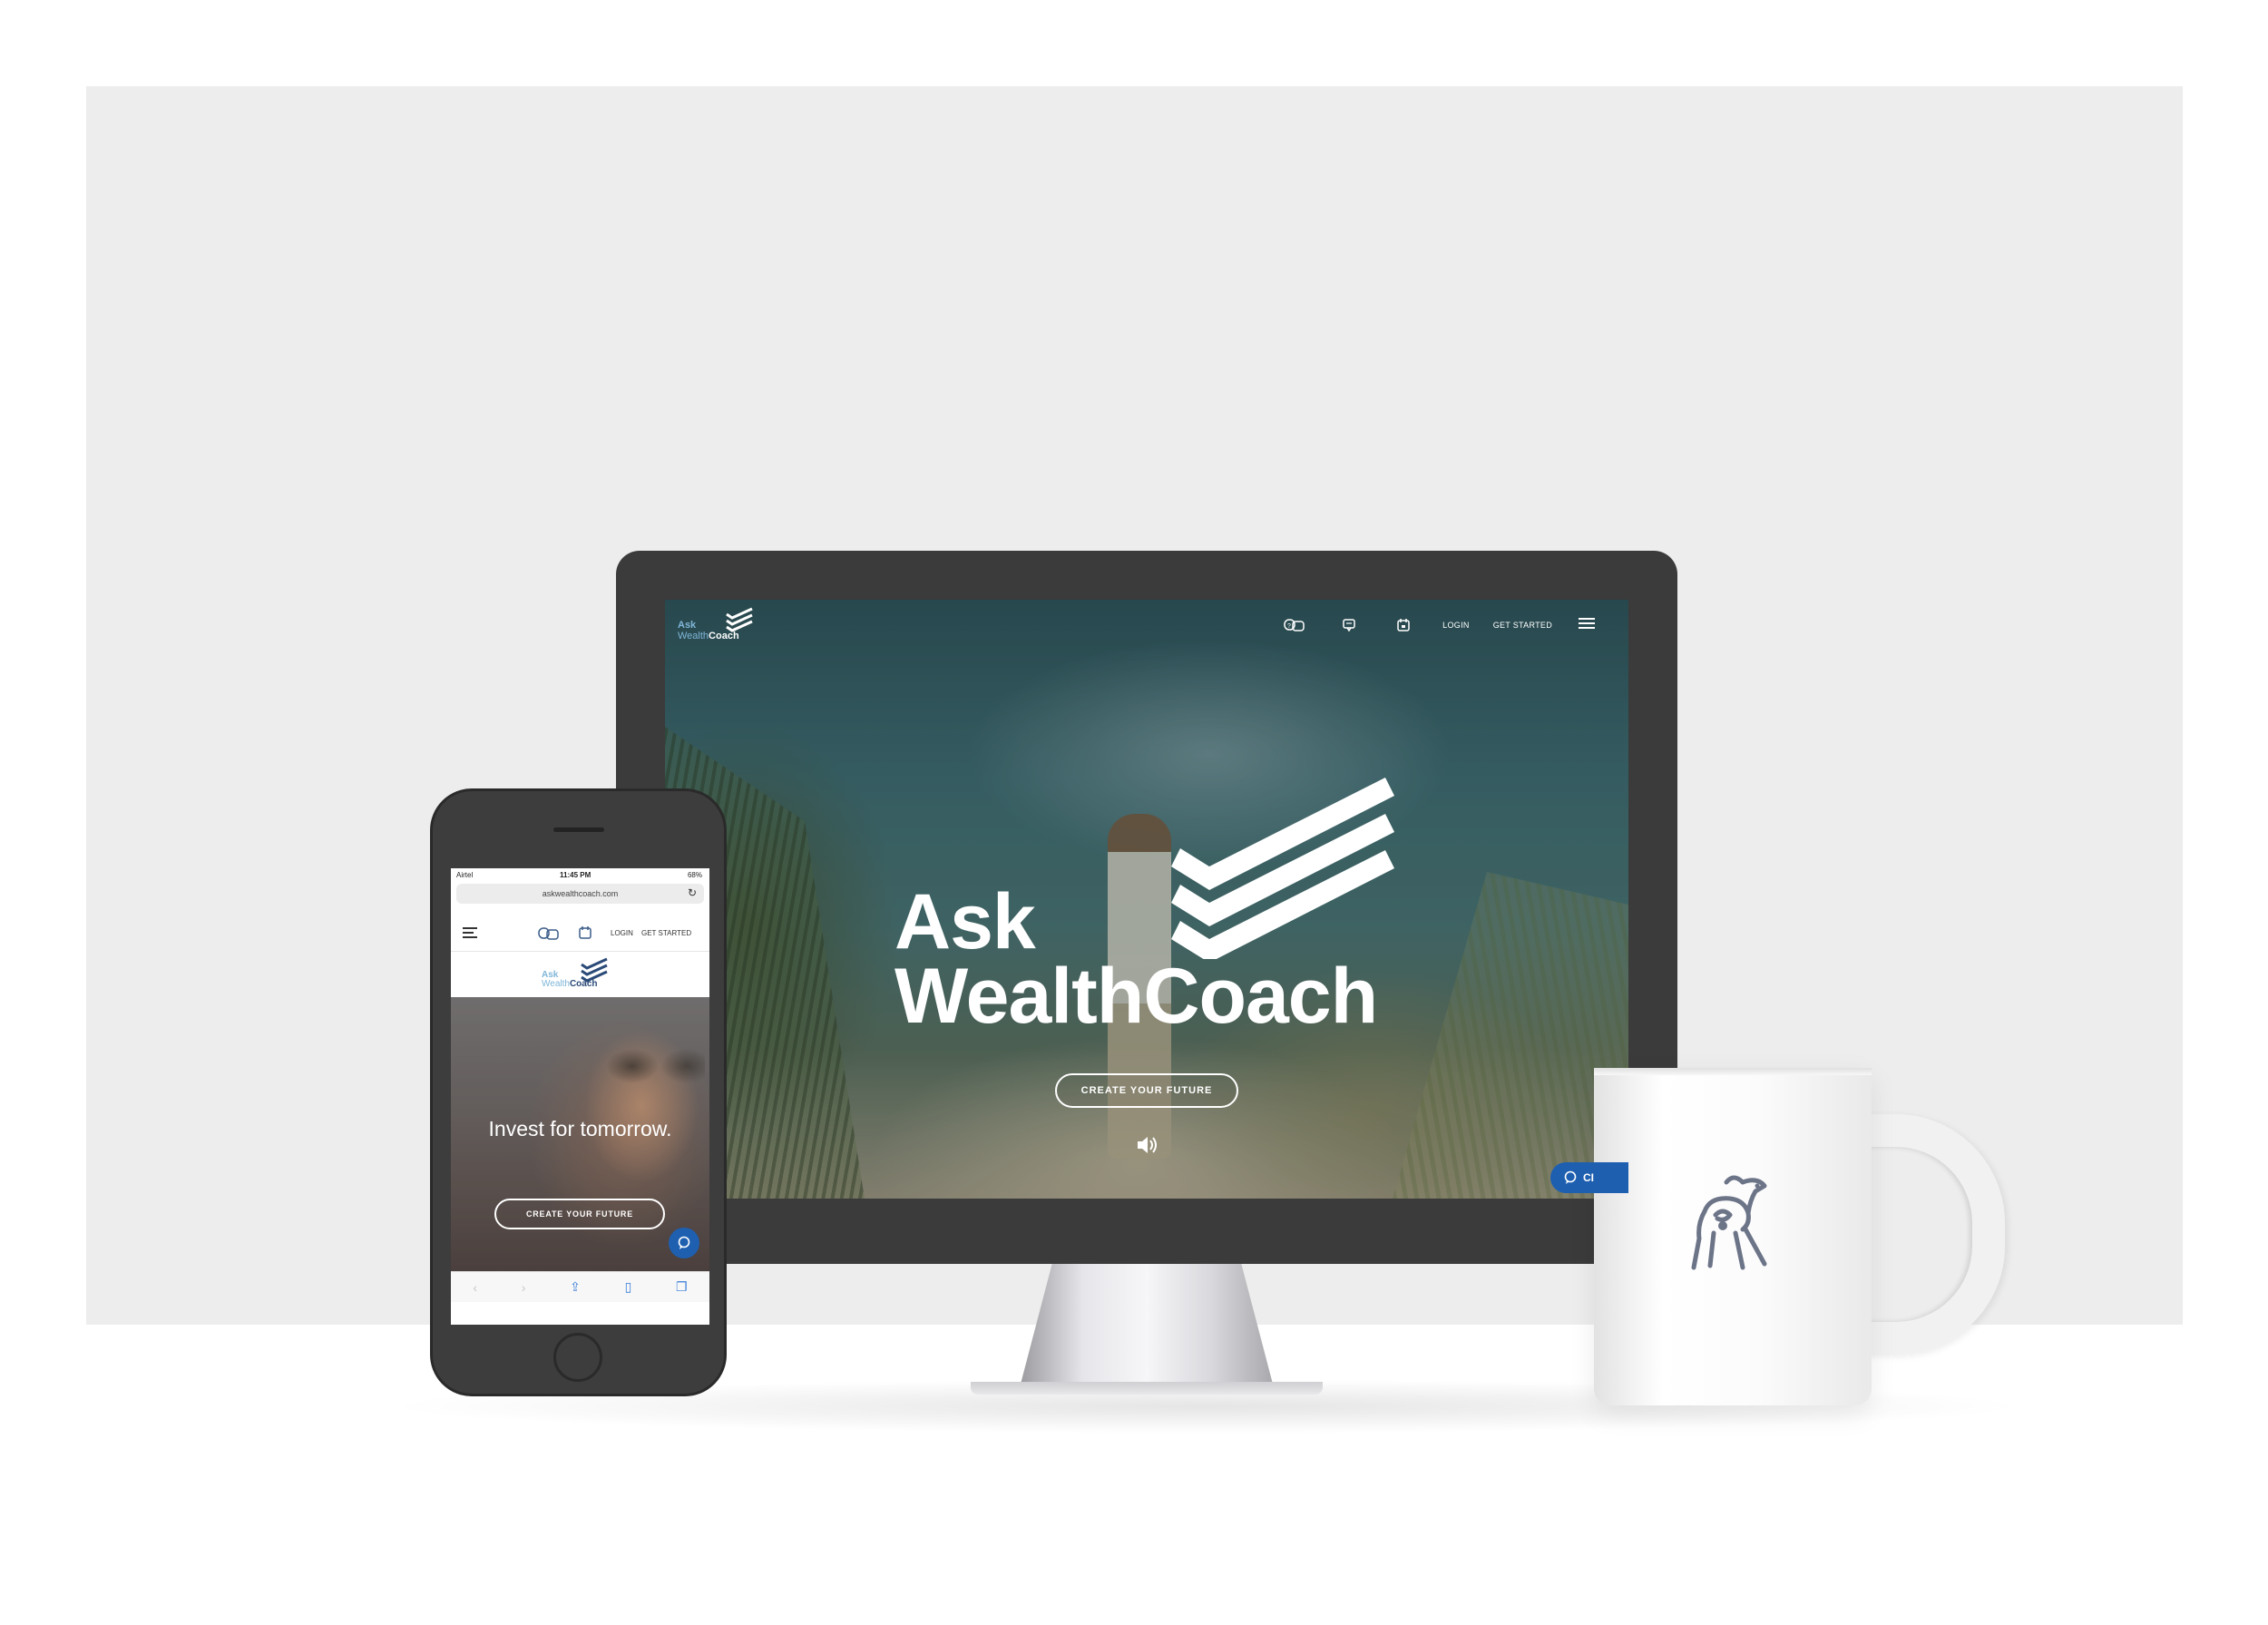 This screenshot has width=2268, height=1625. I want to click on tabs-icon: ❐, so click(682, 1287).